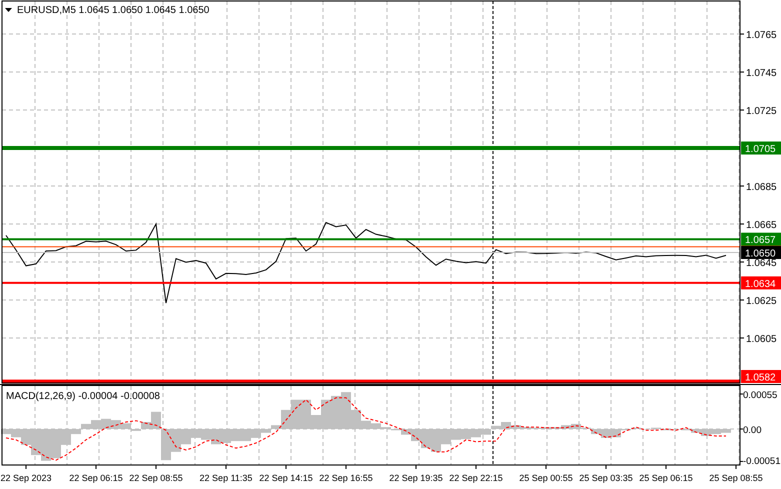 The height and width of the screenshot is (489, 781). I want to click on price-tag: 1.0634, so click(761, 283).